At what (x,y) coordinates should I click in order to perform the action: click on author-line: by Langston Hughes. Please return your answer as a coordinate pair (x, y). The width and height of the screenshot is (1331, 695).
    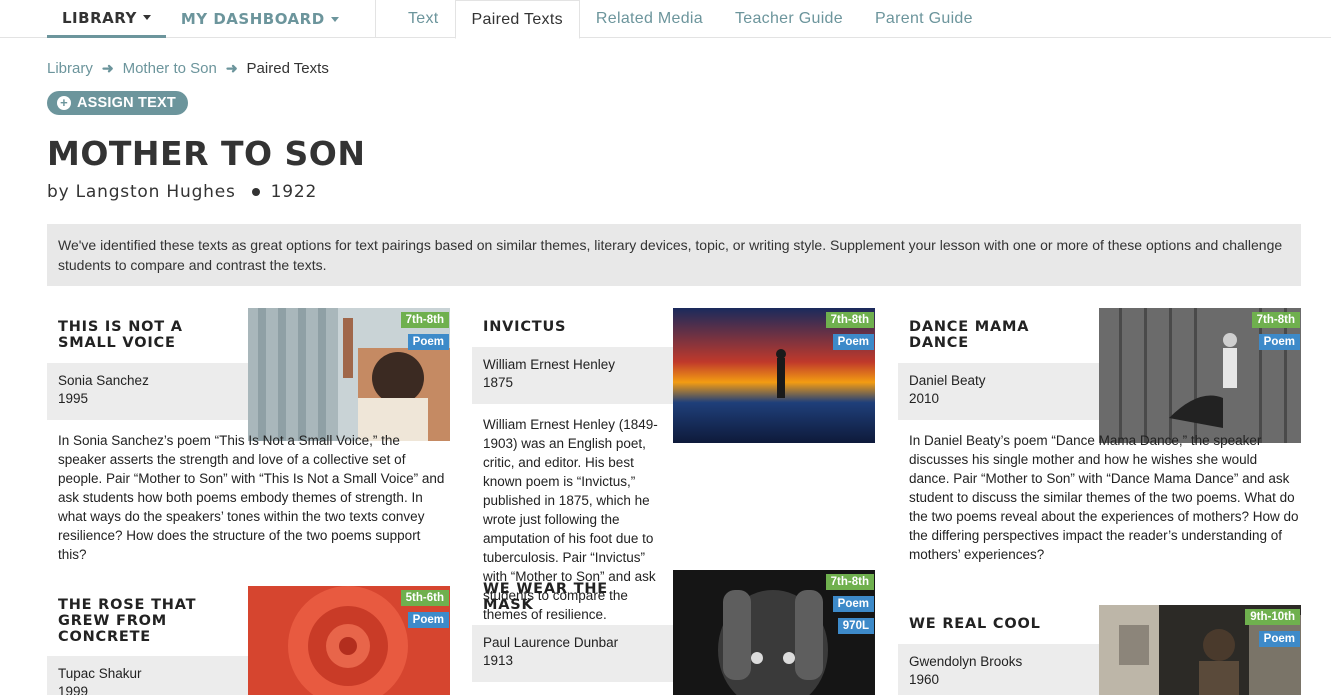
    Looking at the image, I should click on (141, 192).